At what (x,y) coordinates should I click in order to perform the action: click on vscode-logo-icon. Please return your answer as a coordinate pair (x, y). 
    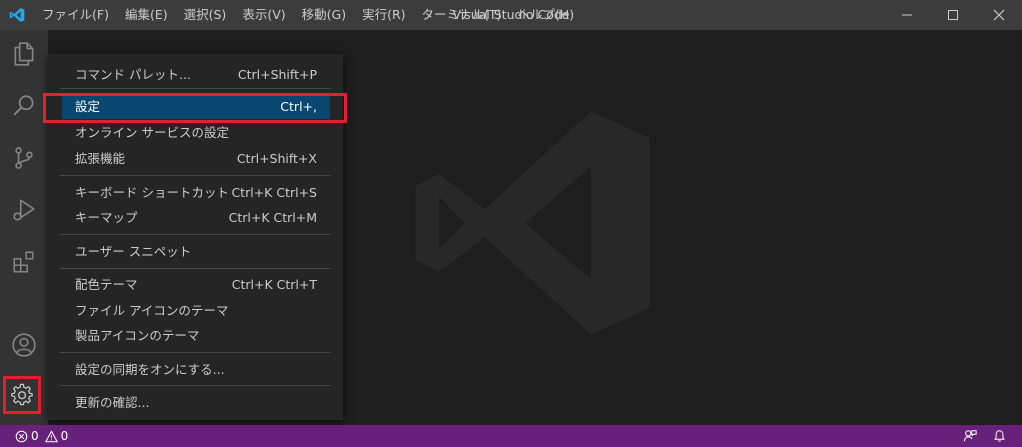
    Looking at the image, I should click on (17, 15).